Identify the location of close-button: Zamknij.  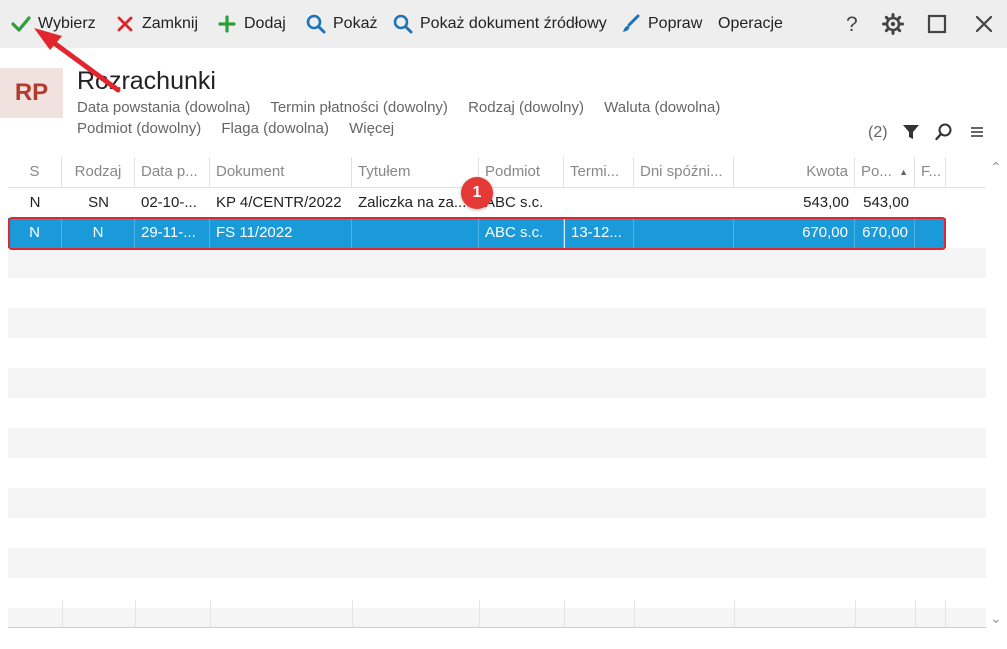
(156, 24).